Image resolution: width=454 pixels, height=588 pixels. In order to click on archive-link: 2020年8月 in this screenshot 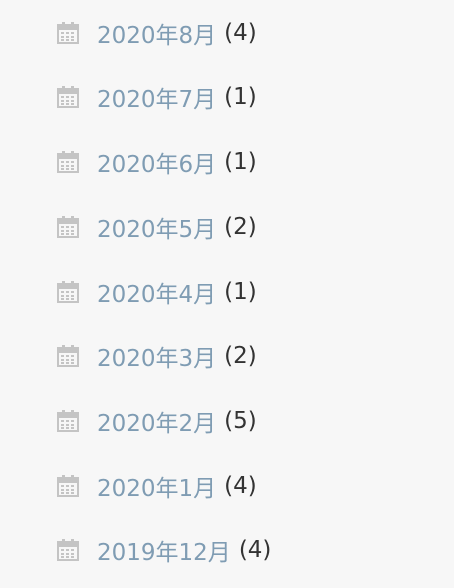, I will do `click(156, 33)`.